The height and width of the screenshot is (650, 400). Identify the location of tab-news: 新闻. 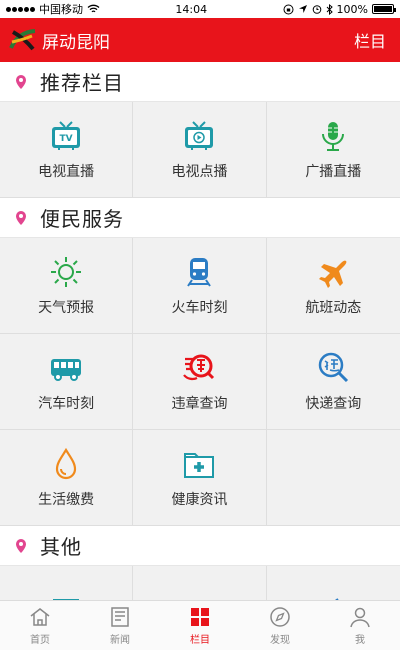
(120, 625).